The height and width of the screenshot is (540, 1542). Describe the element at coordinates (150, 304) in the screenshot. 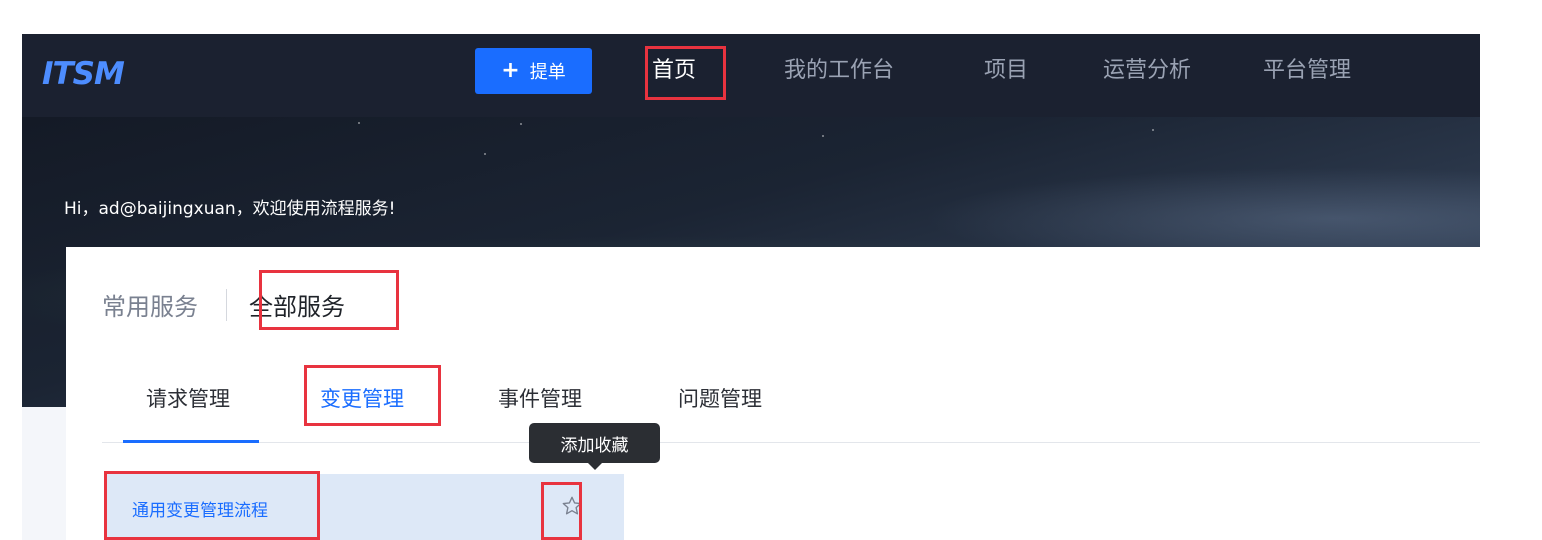

I see `tab-common-services: 常用服务` at that location.